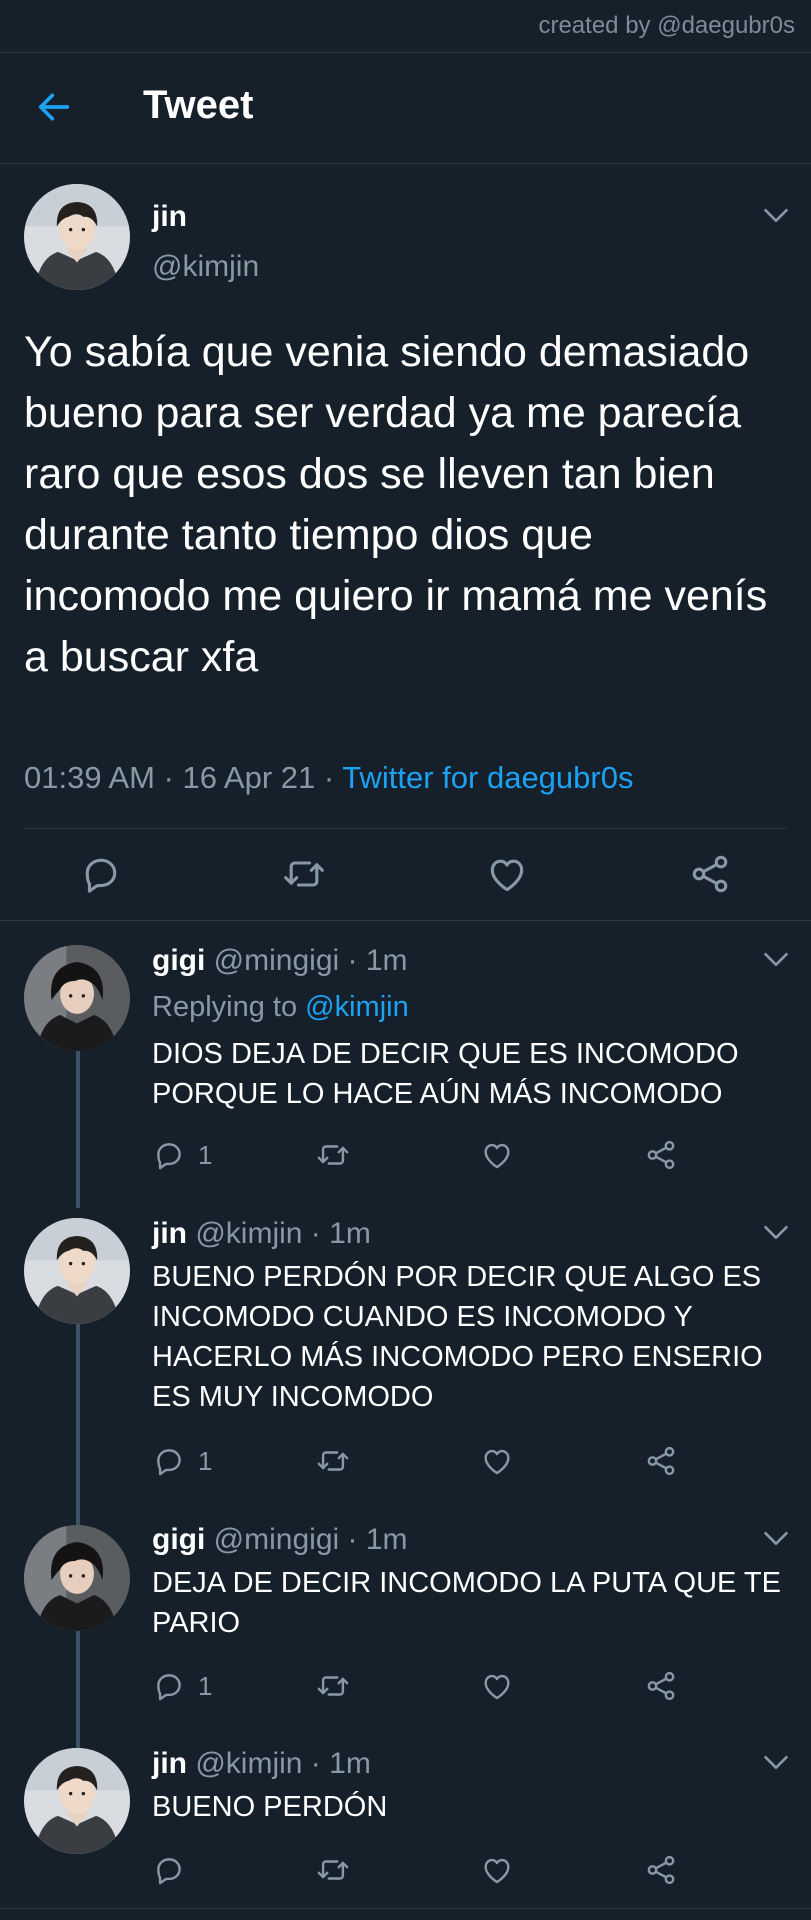  I want to click on header: Tweet, so click(405, 108).